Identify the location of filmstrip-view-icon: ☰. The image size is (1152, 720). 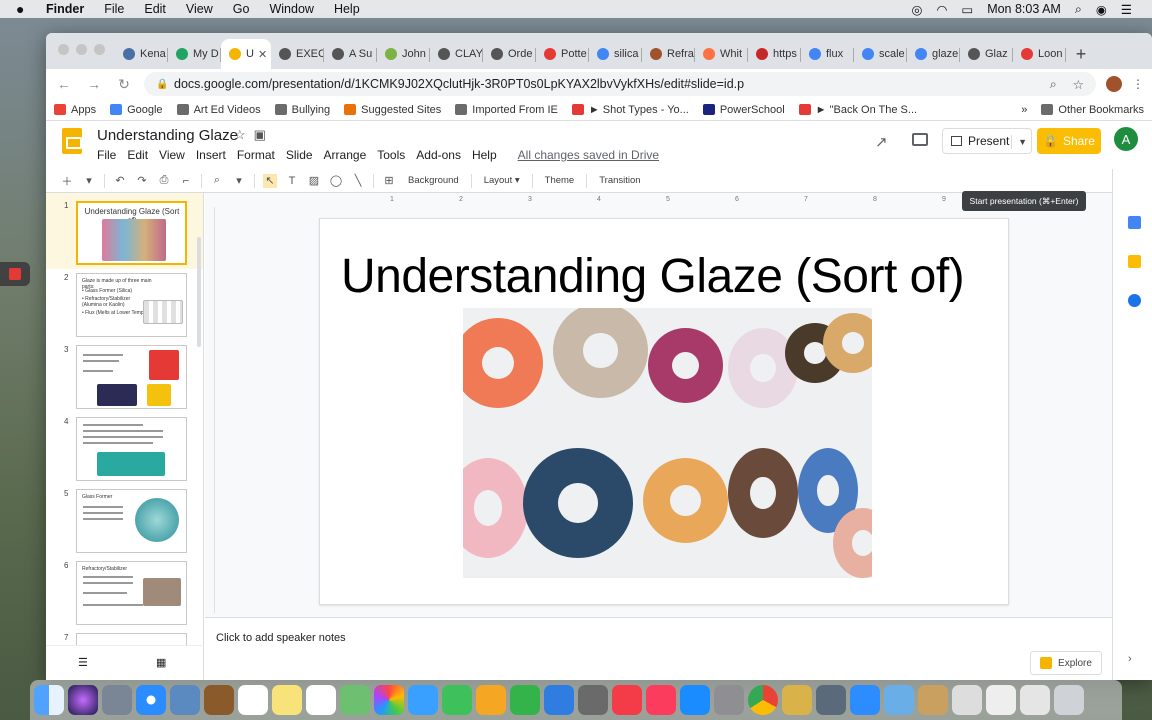
(83, 662).